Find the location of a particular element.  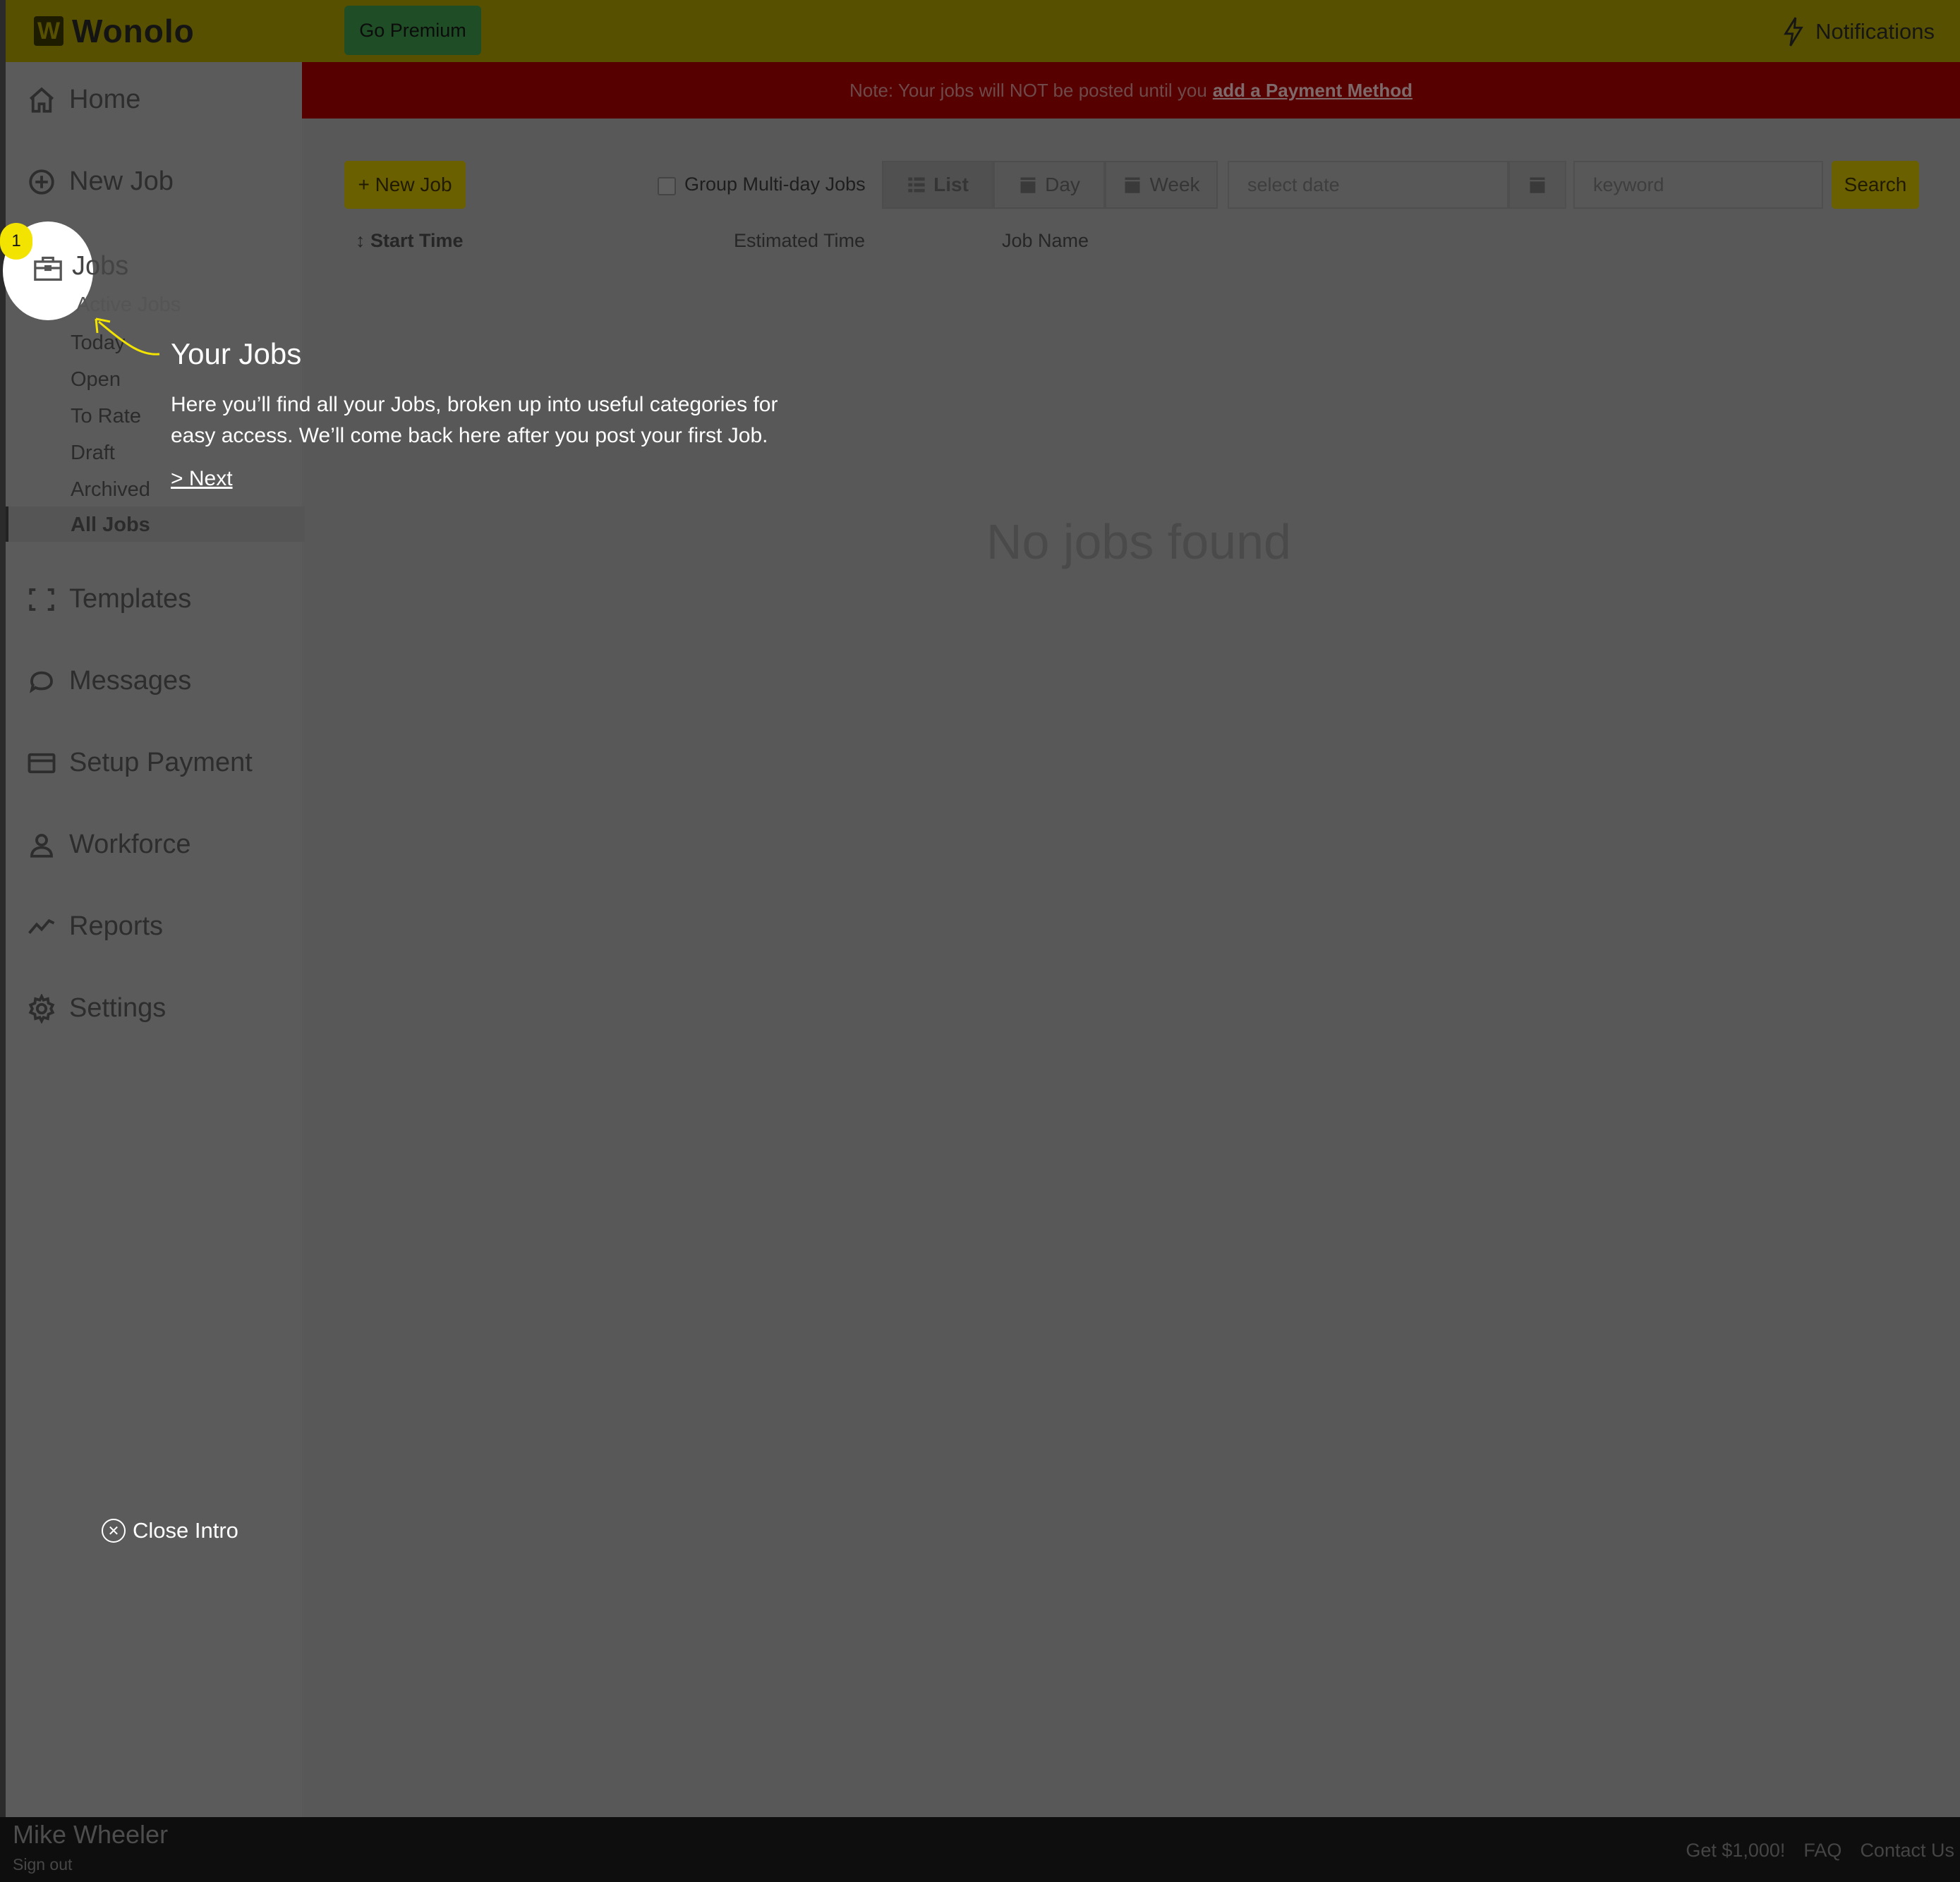

footer-link-faq: FAQ is located at coordinates (1822, 1851).